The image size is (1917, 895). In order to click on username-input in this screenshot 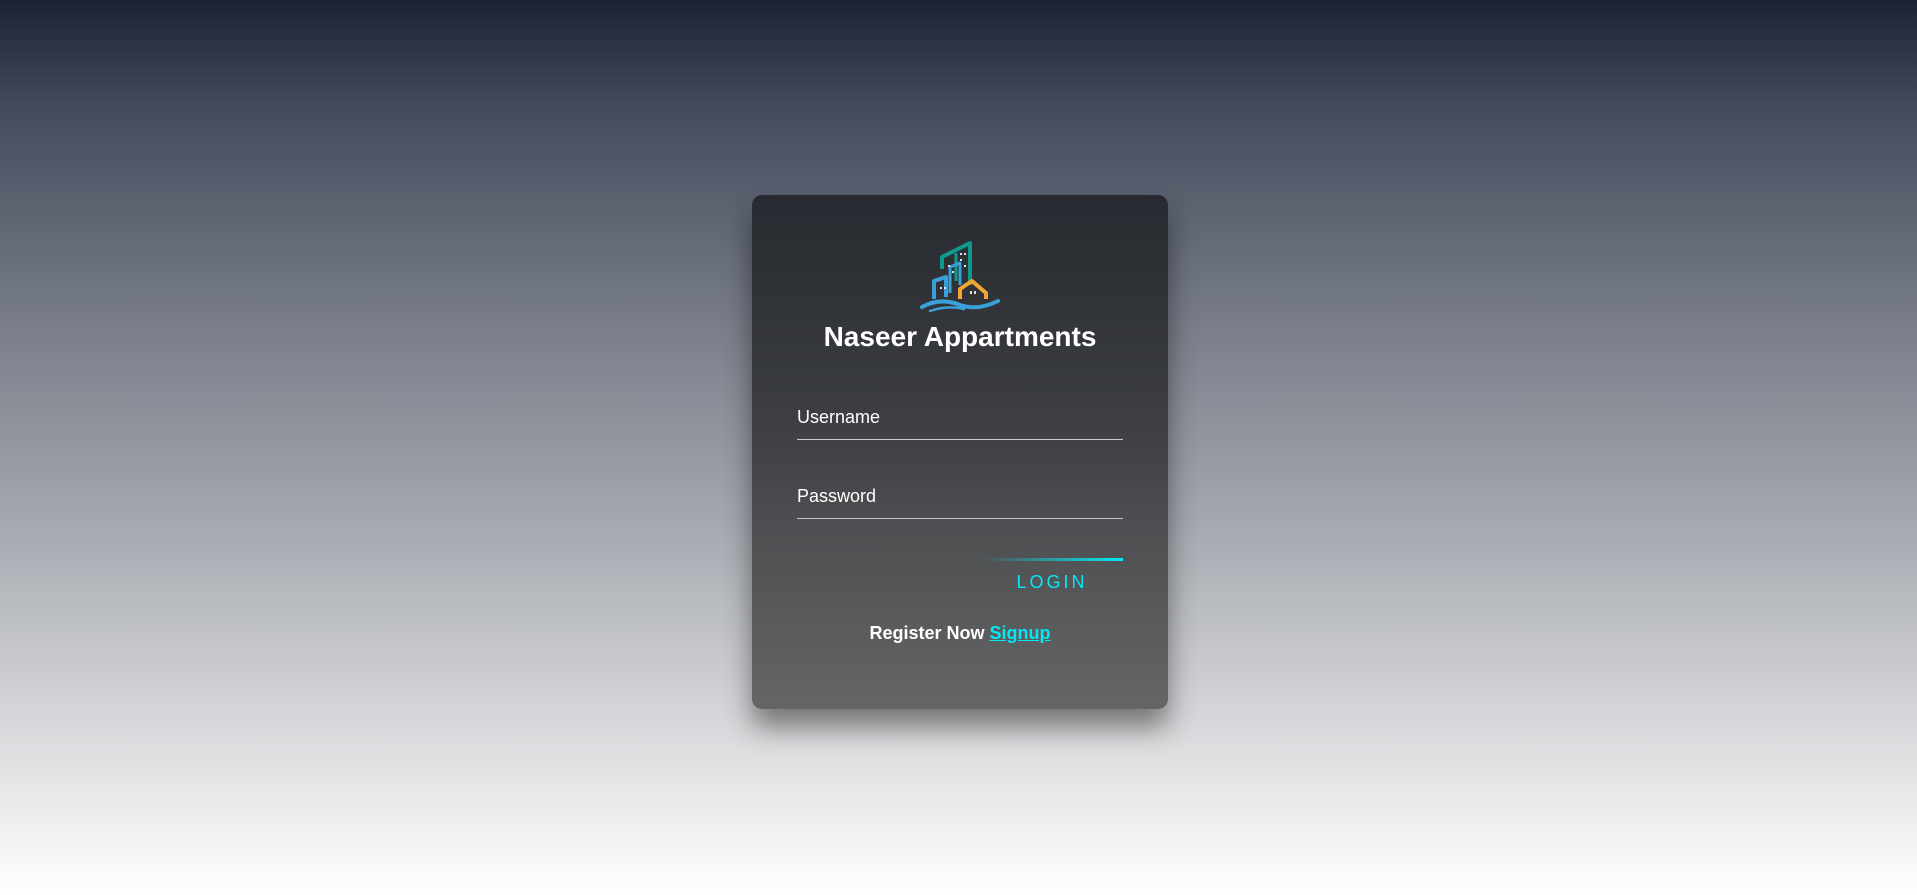, I will do `click(960, 417)`.